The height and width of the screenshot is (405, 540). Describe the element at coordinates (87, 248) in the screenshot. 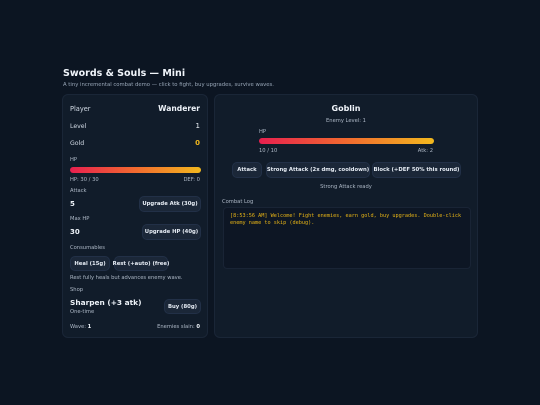

I see `consumables-label: Consumables` at that location.